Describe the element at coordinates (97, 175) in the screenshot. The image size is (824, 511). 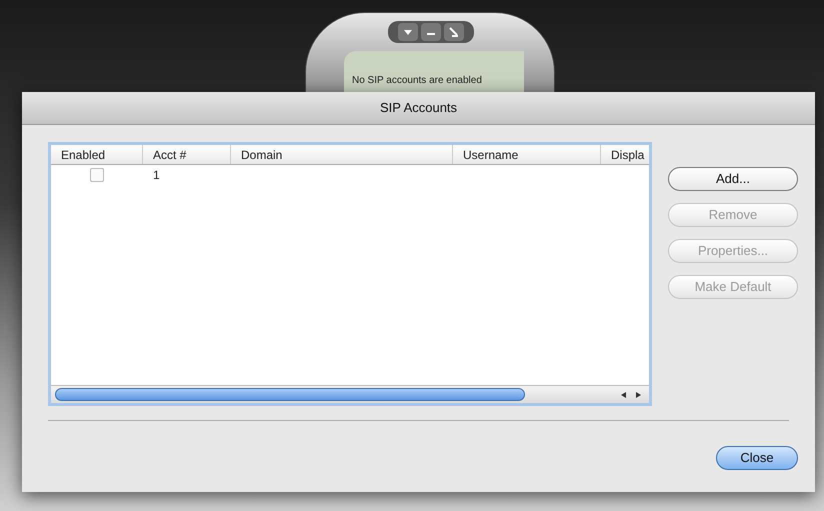
I see `enabled-checkbox` at that location.